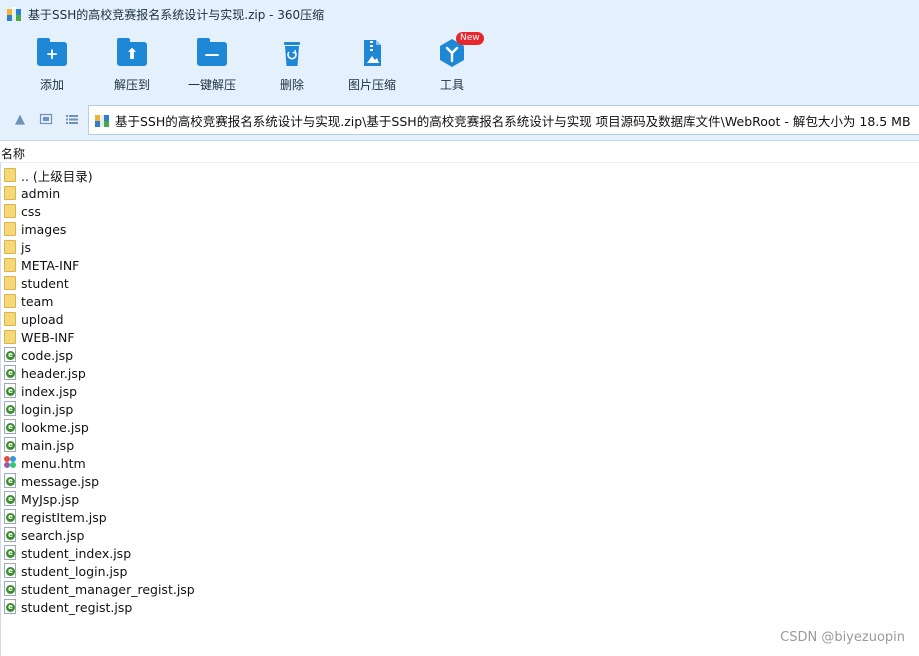  I want to click on thumbnail-view-icon, so click(46, 120).